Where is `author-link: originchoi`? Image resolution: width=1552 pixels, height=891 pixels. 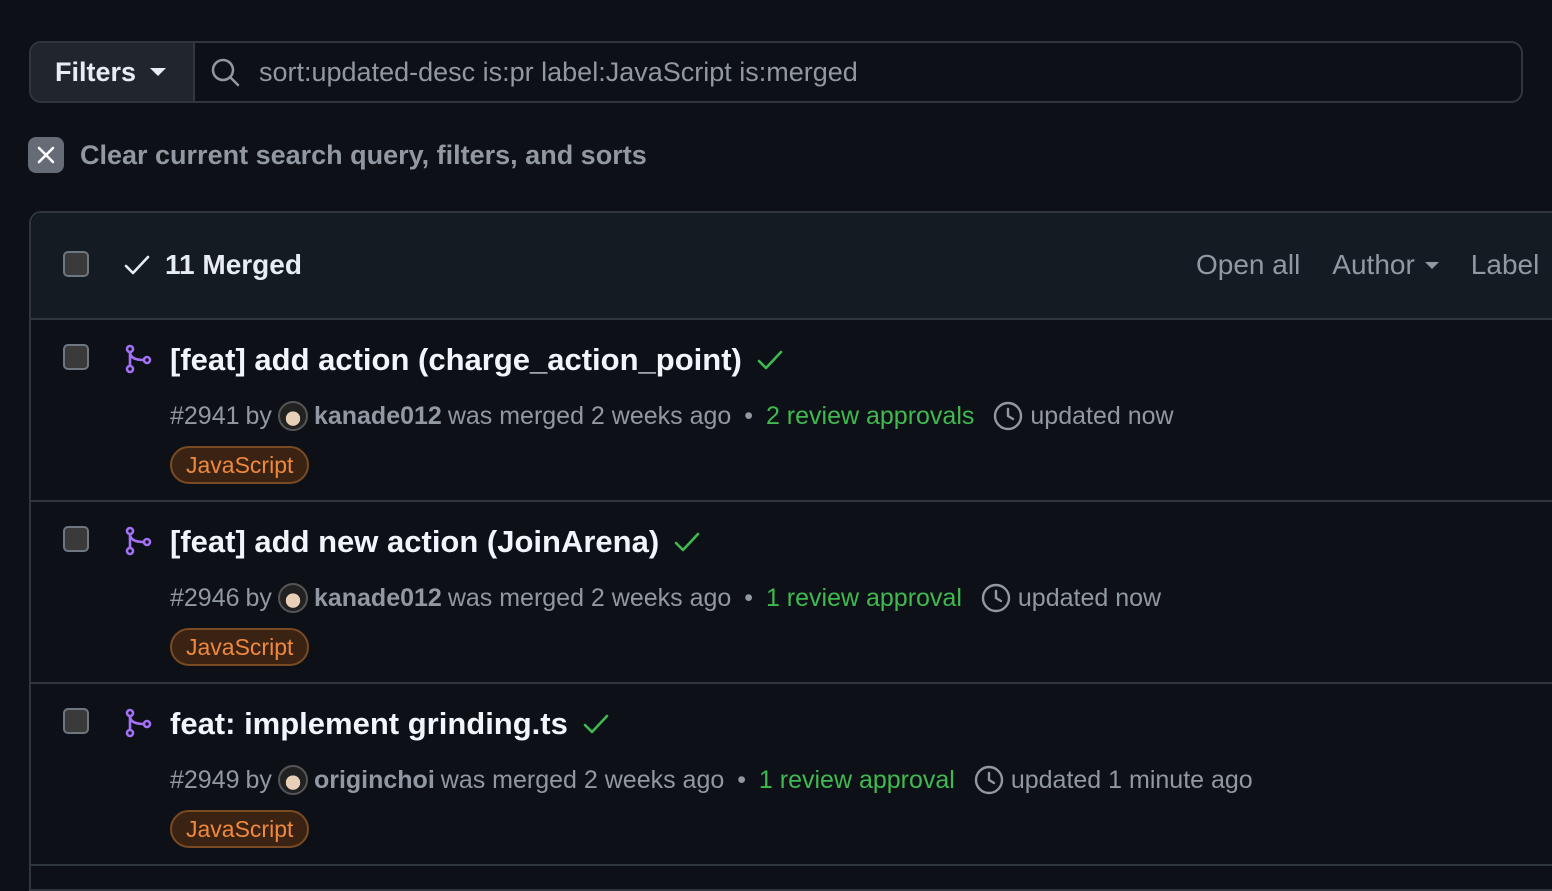 author-link: originchoi is located at coordinates (374, 780).